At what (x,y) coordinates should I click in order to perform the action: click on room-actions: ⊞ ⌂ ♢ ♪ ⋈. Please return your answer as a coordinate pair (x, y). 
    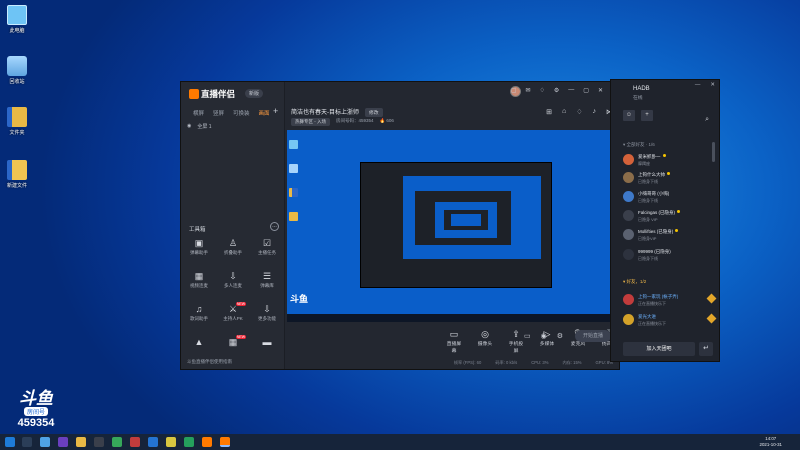
    Looking at the image, I should click on (579, 112).